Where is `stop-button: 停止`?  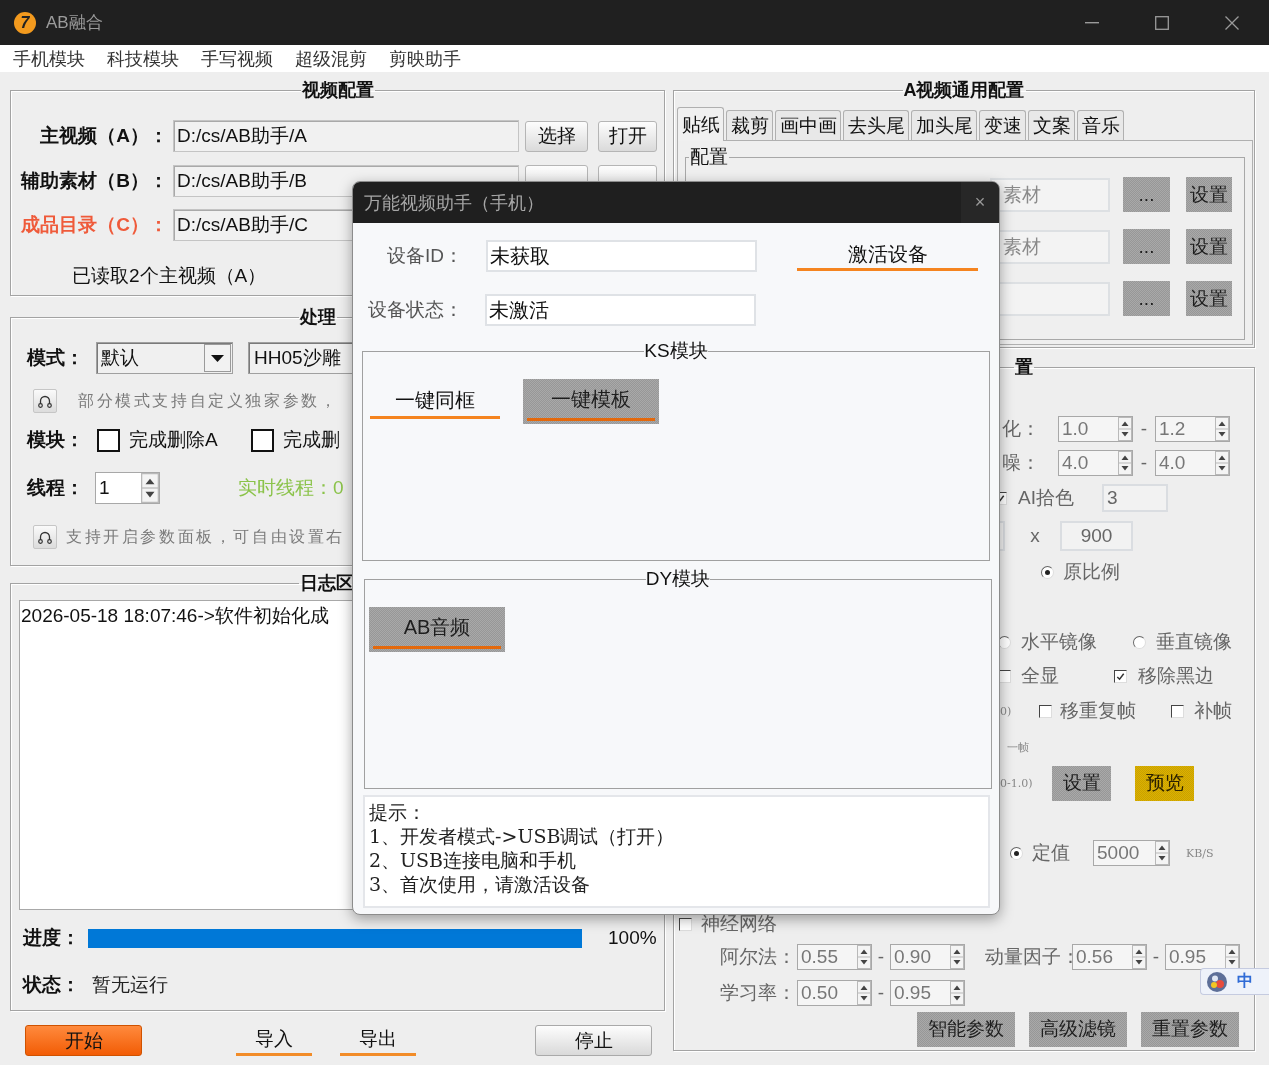
stop-button: 停止 is located at coordinates (593, 1040).